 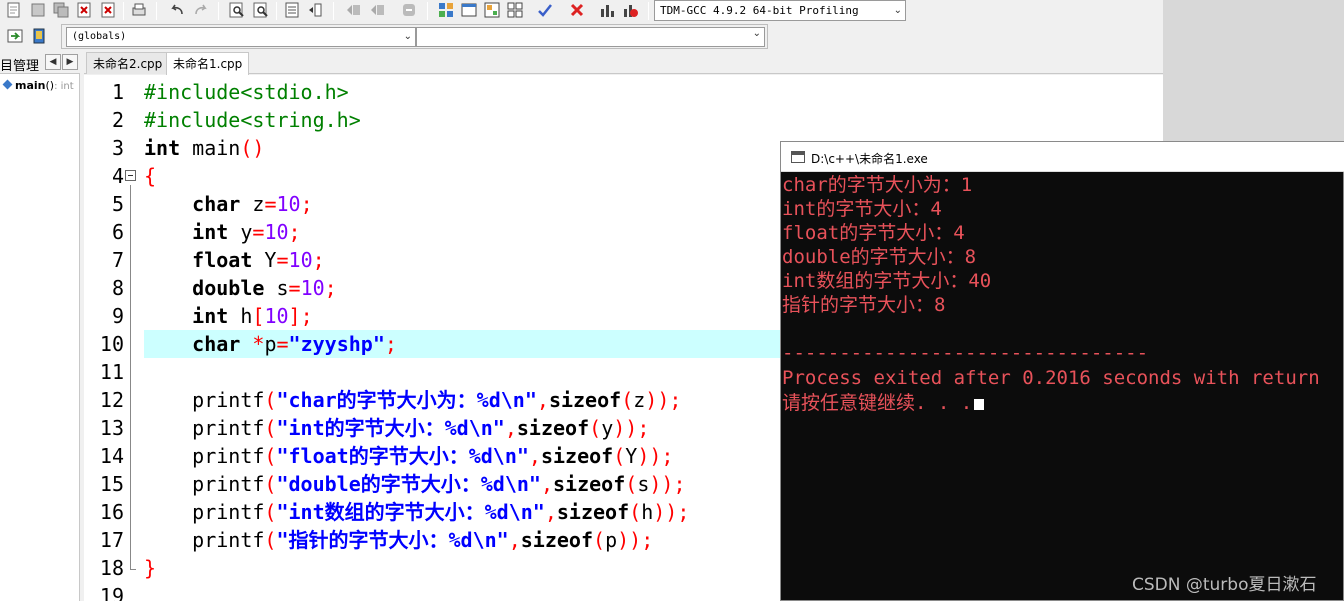 I want to click on code-line: #include<stdio.h>, so click(x=246, y=92).